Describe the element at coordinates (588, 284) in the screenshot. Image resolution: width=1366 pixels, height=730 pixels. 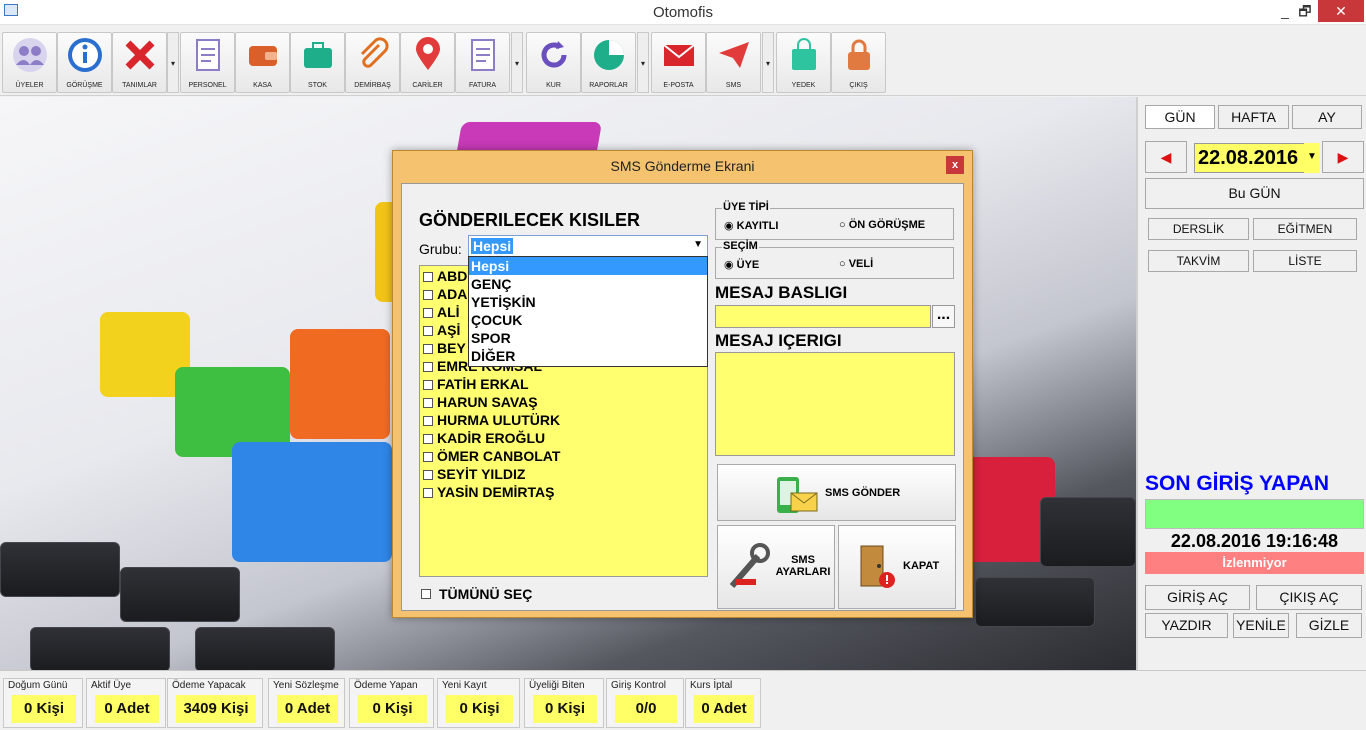
I see `group-option: GENÇ` at that location.